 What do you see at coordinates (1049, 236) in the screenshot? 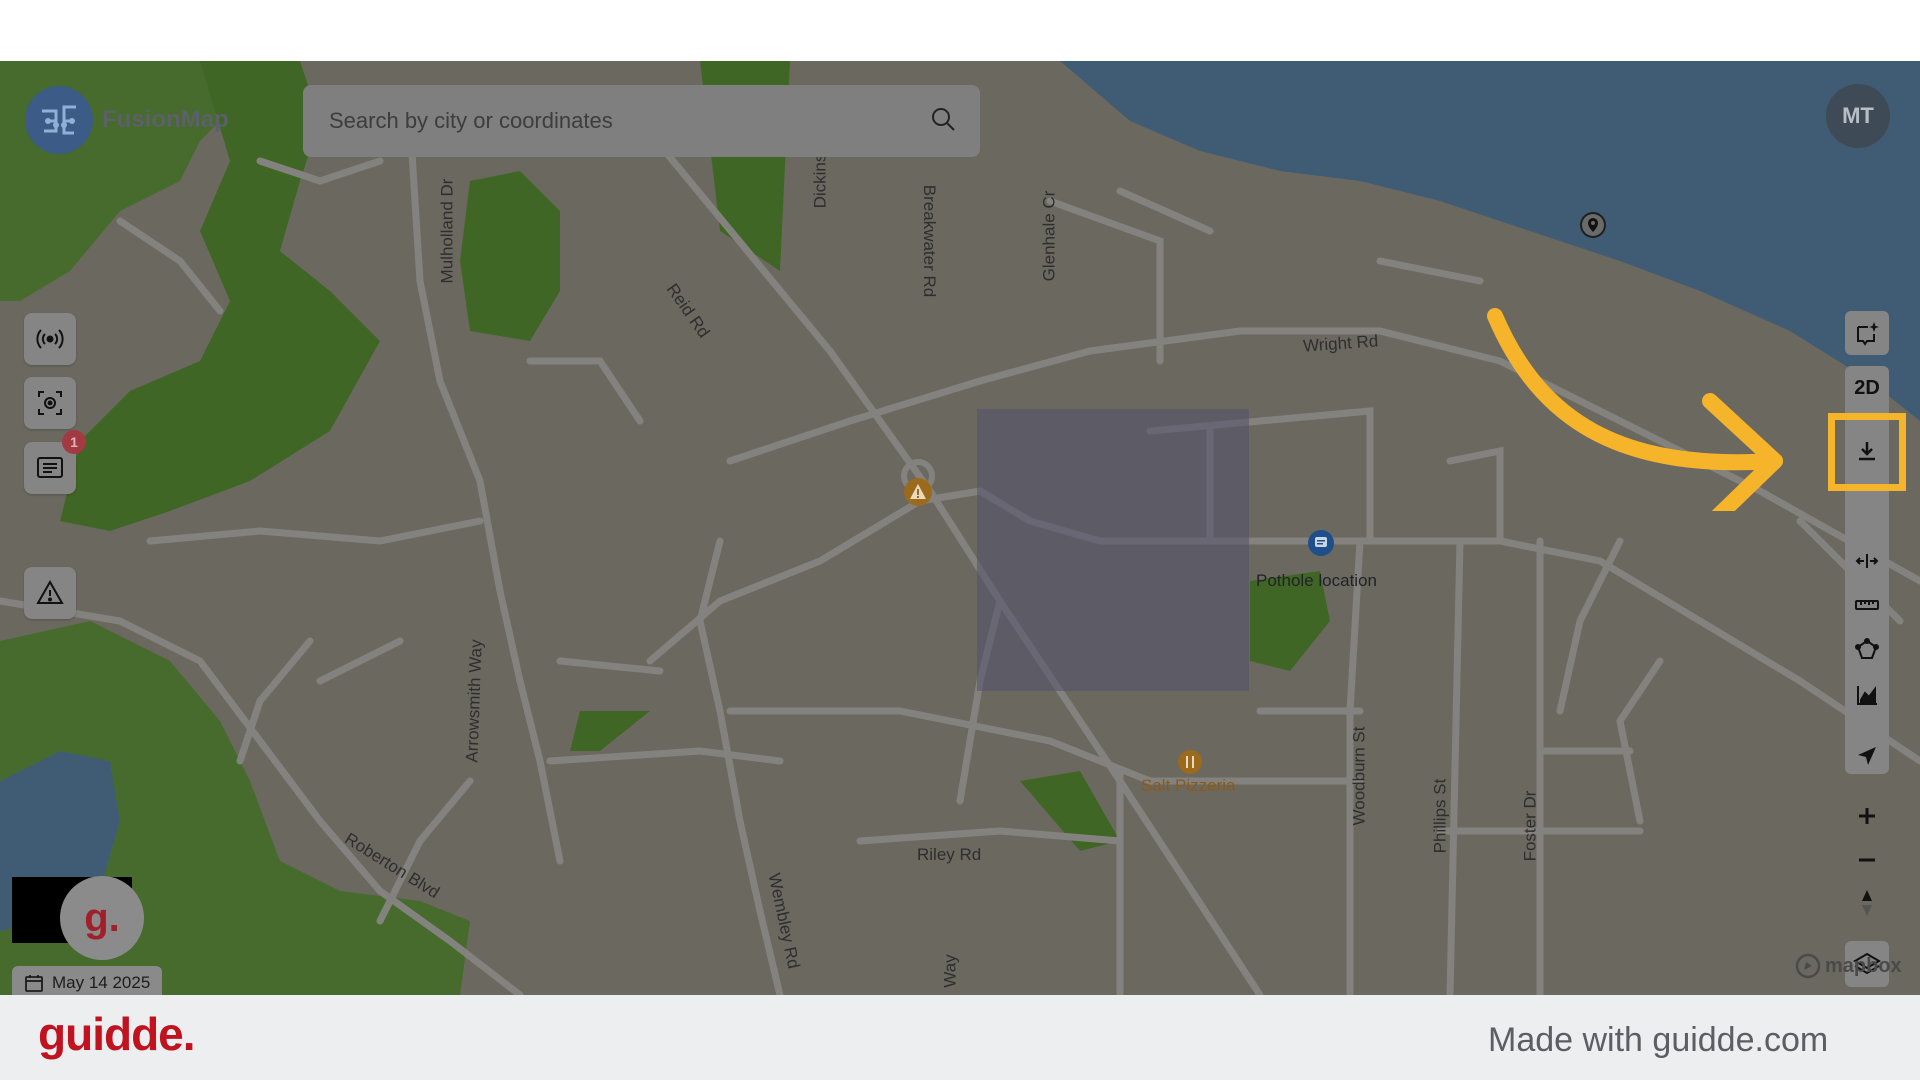
I see `street-label: Glenhale Cr` at bounding box center [1049, 236].